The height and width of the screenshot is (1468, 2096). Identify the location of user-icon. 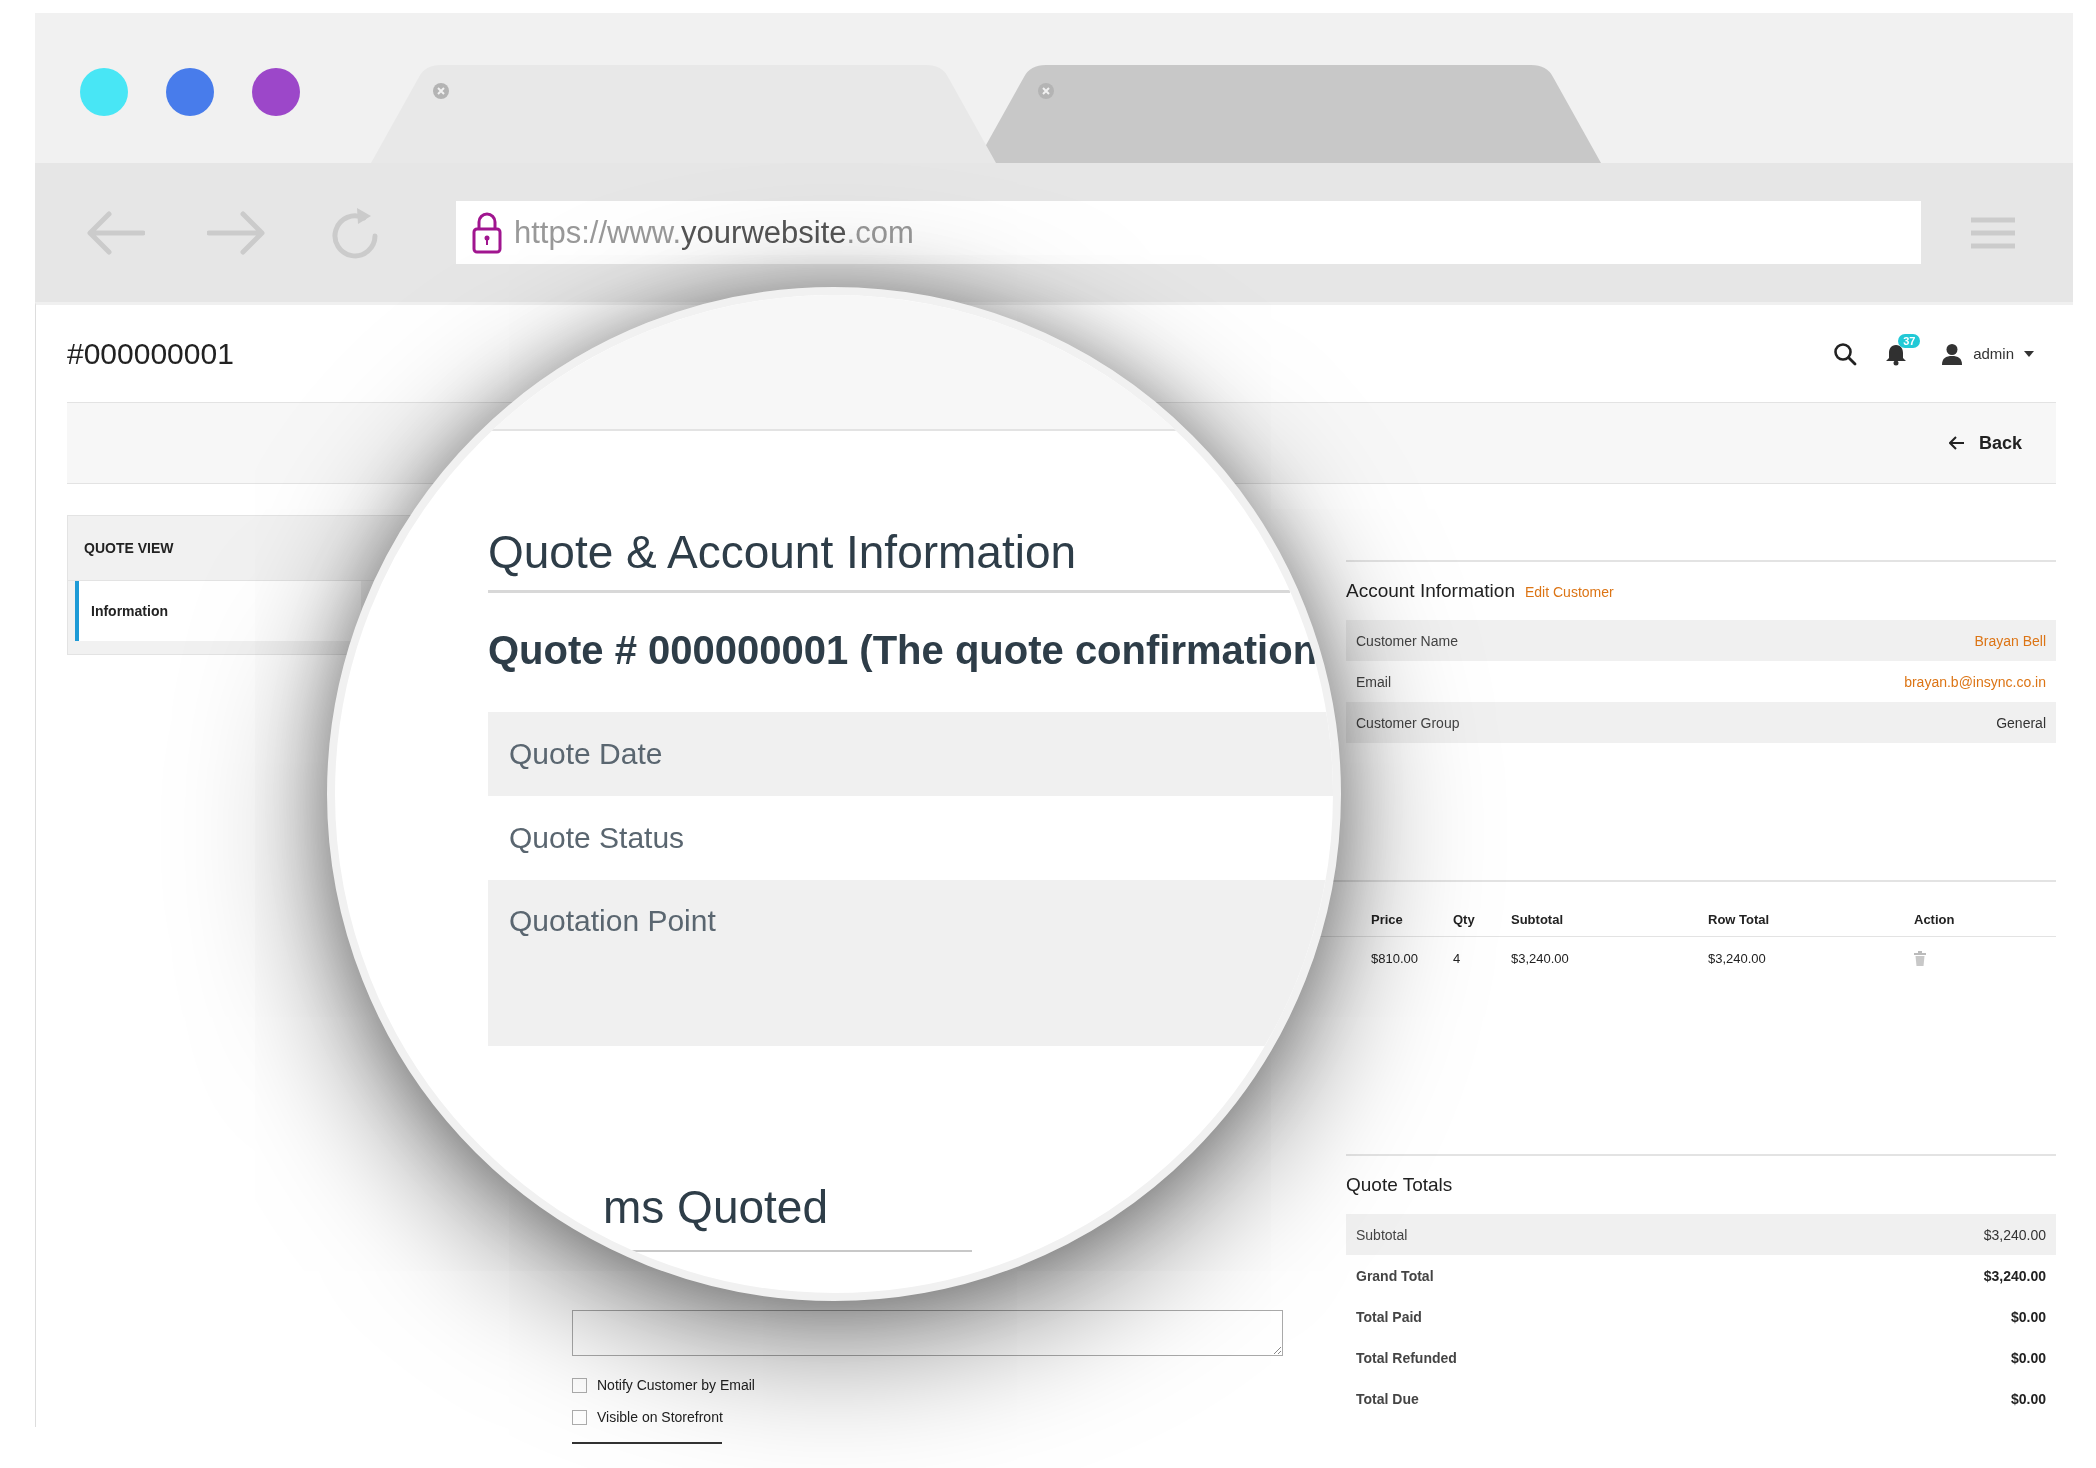
(1952, 353).